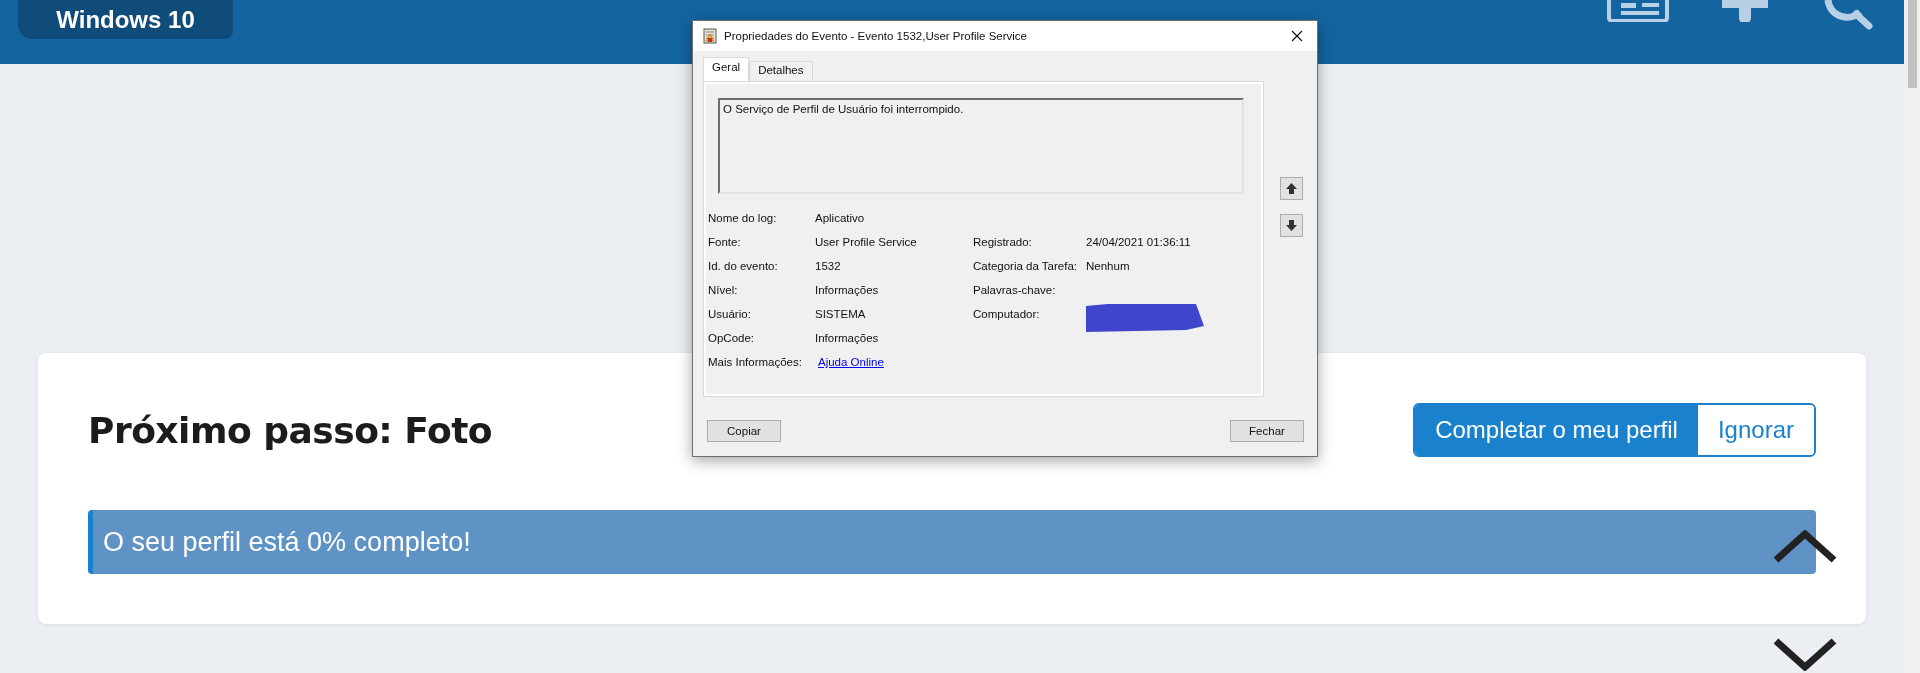 This screenshot has height=673, width=1920. I want to click on logo-tab: Windows 10, so click(125, 19).